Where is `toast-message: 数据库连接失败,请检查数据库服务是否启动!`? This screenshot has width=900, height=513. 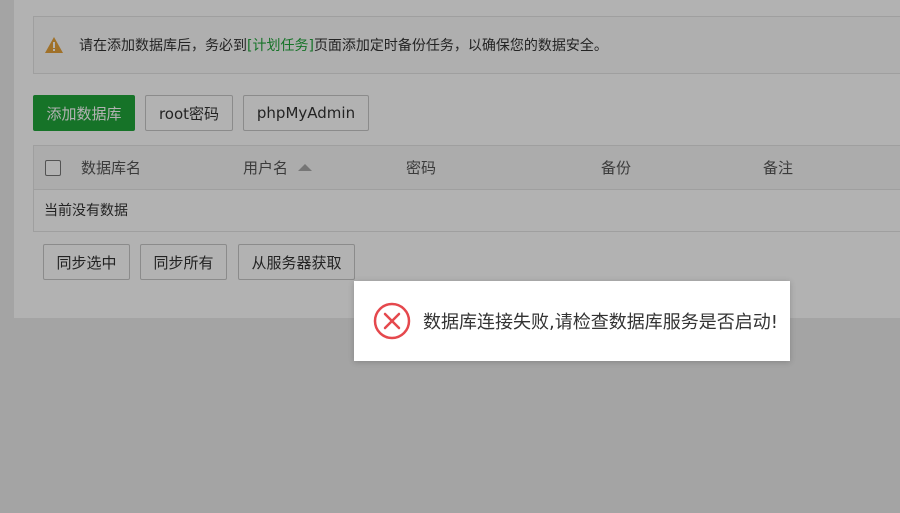
toast-message: 数据库连接失败,请检查数据库服务是否启动! is located at coordinates (600, 322).